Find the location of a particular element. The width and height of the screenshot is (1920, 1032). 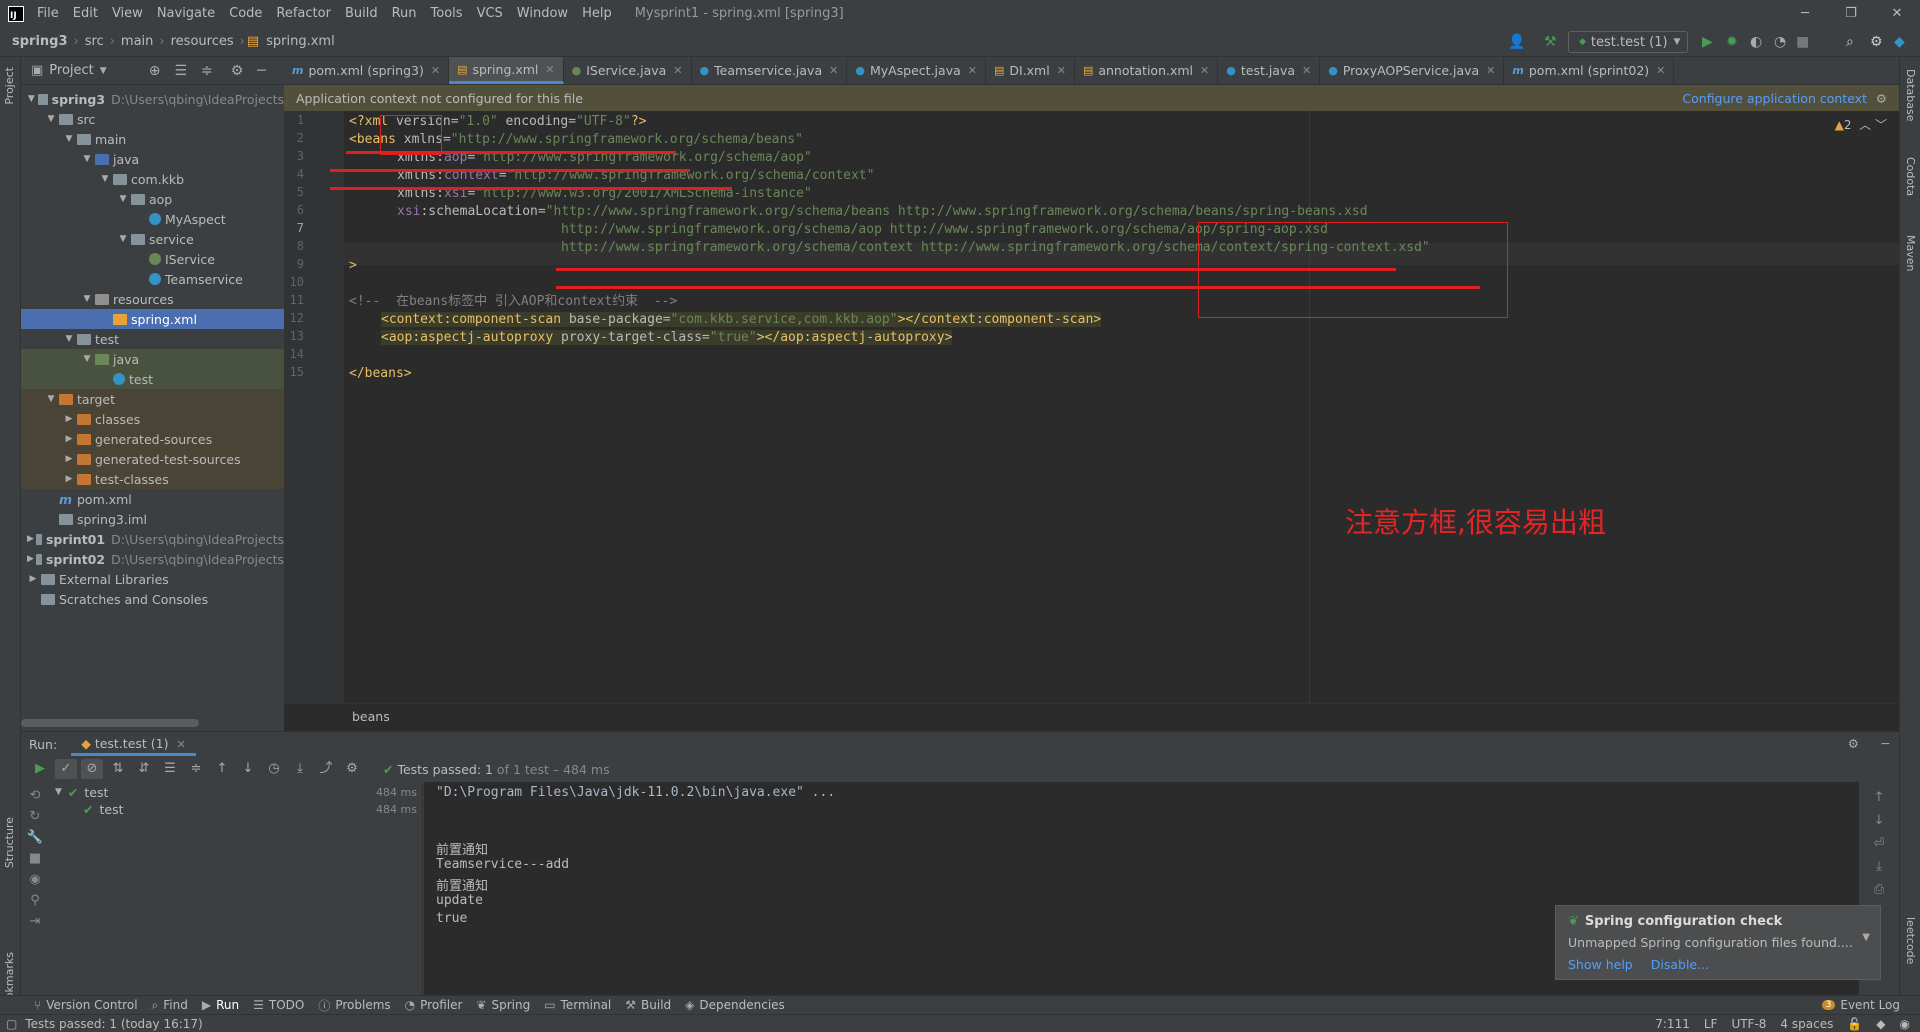

inspection-widget: ▲2 ︿ ﹀ is located at coordinates (1861, 124).